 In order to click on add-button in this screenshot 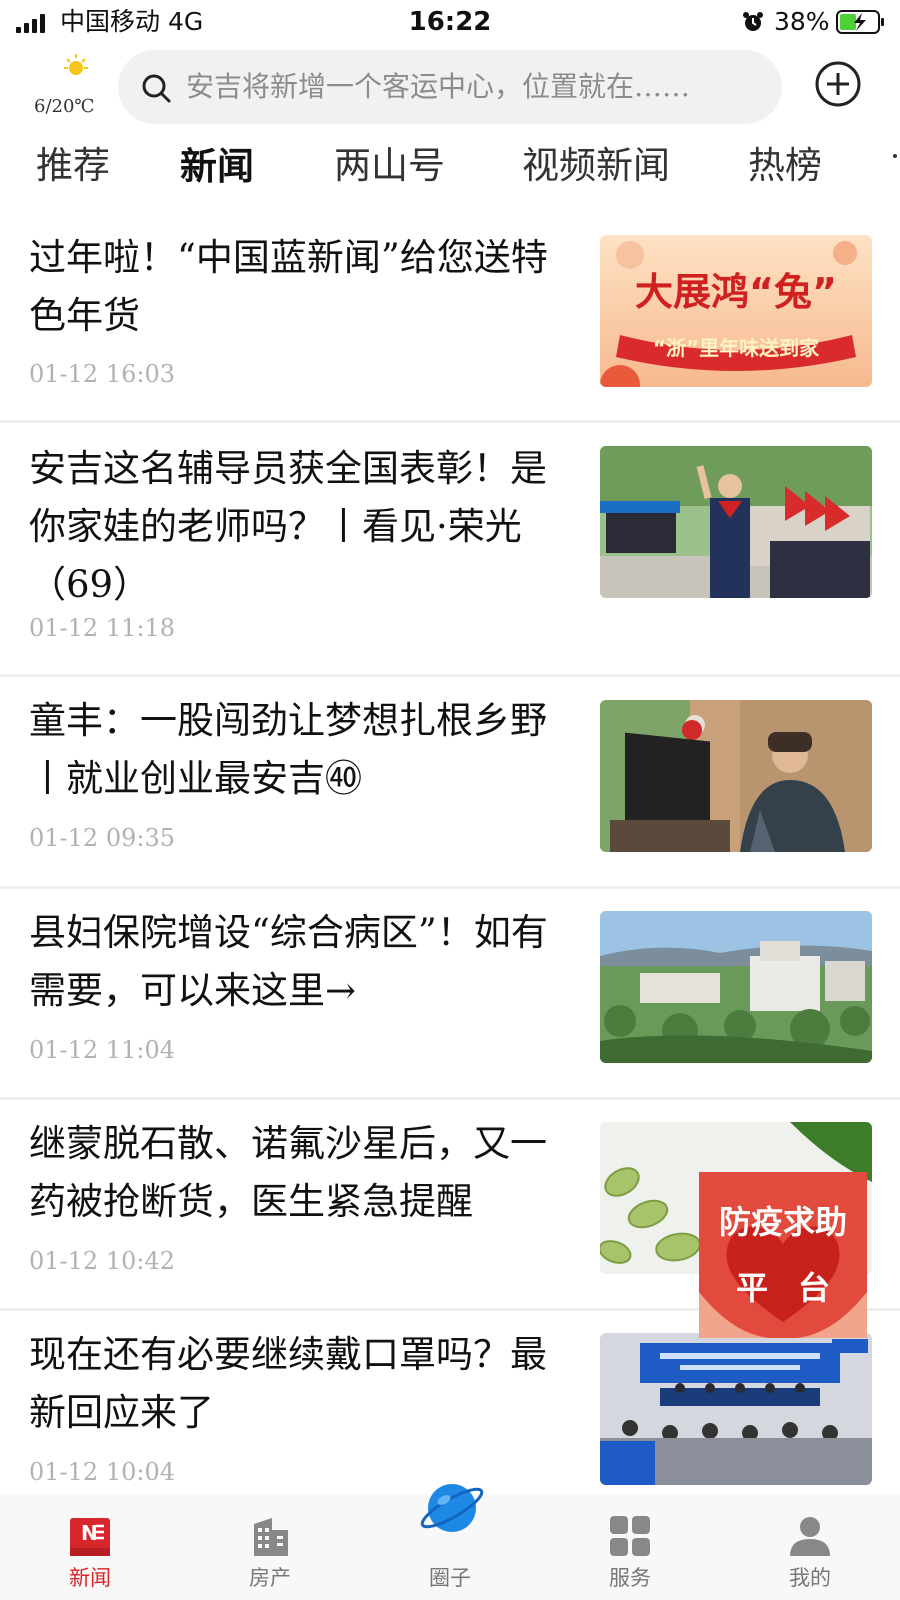, I will do `click(838, 84)`.